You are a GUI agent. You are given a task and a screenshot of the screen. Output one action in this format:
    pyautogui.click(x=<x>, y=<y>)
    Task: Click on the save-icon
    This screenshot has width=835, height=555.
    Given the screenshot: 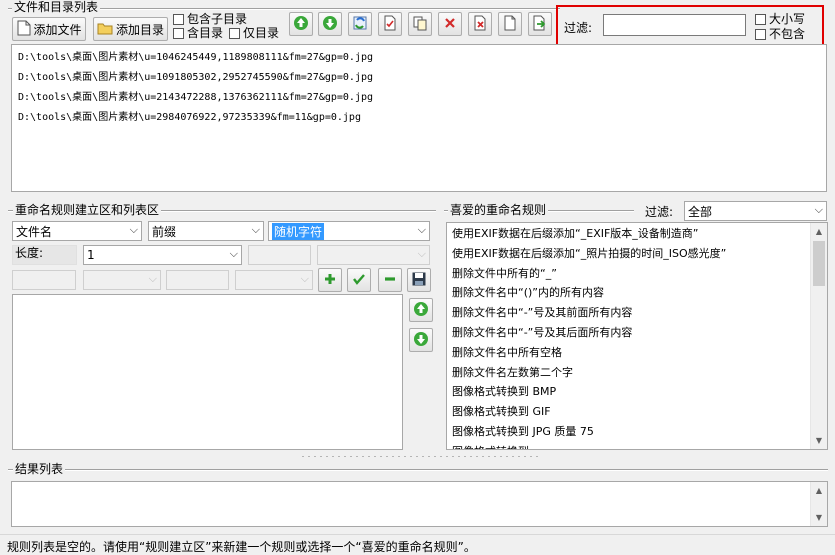 What is the action you would take?
    pyautogui.click(x=419, y=280)
    